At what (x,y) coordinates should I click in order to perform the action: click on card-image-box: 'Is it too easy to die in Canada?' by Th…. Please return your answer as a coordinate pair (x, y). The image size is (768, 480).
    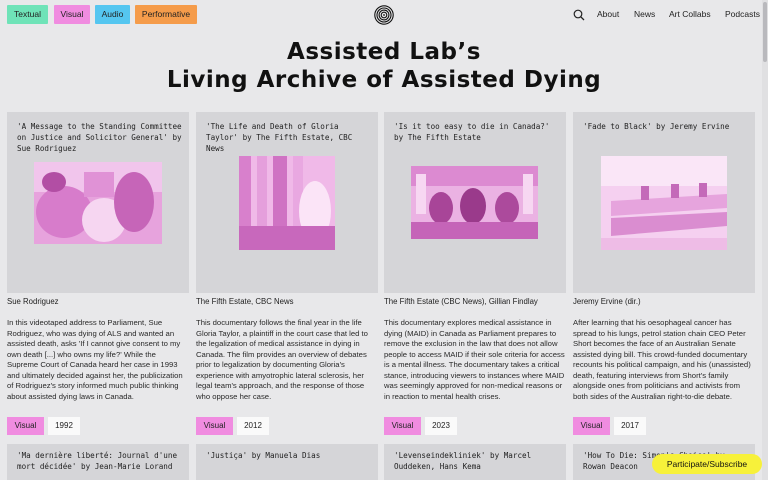
    Looking at the image, I should click on (475, 202).